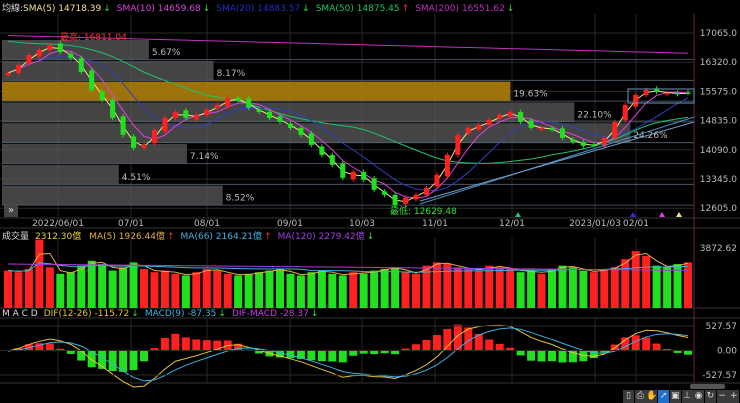  I want to click on profile-percent-label: 22.10%, so click(594, 115).